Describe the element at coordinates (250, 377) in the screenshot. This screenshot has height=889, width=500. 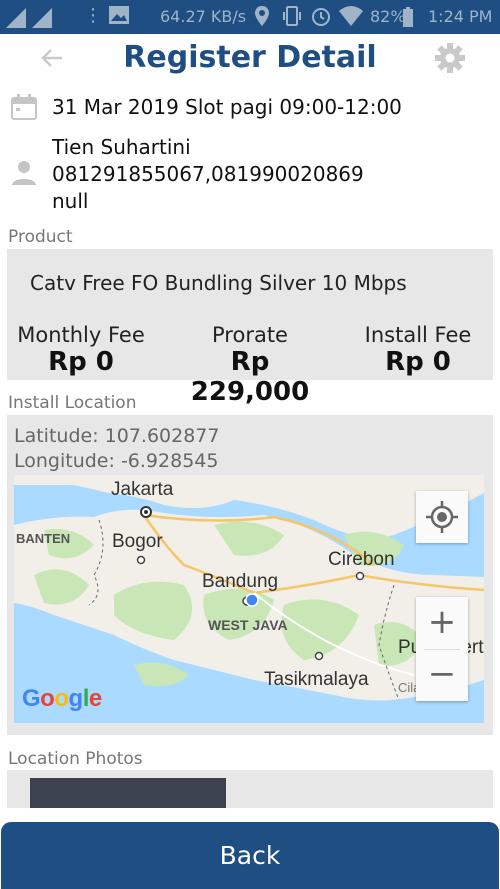
I see `fee-value: Rp 229,000` at that location.